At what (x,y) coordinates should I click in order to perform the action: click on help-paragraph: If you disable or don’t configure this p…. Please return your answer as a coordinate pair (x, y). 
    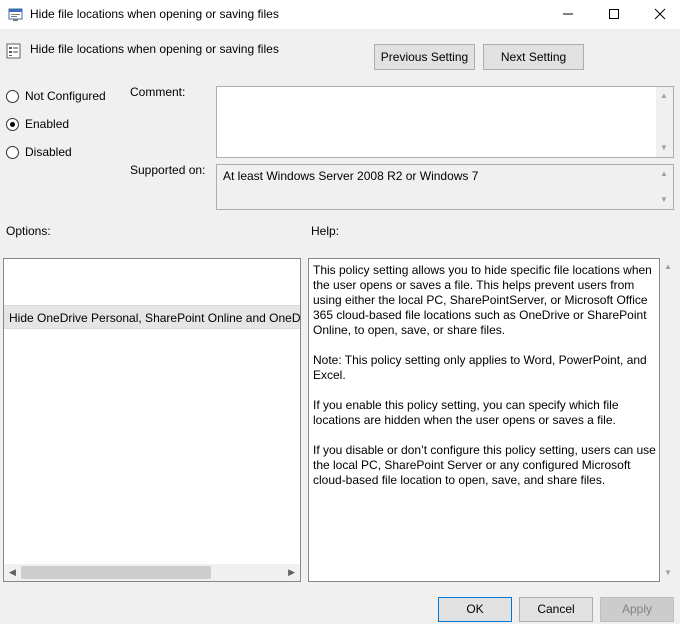
    Looking at the image, I should click on (484, 465).